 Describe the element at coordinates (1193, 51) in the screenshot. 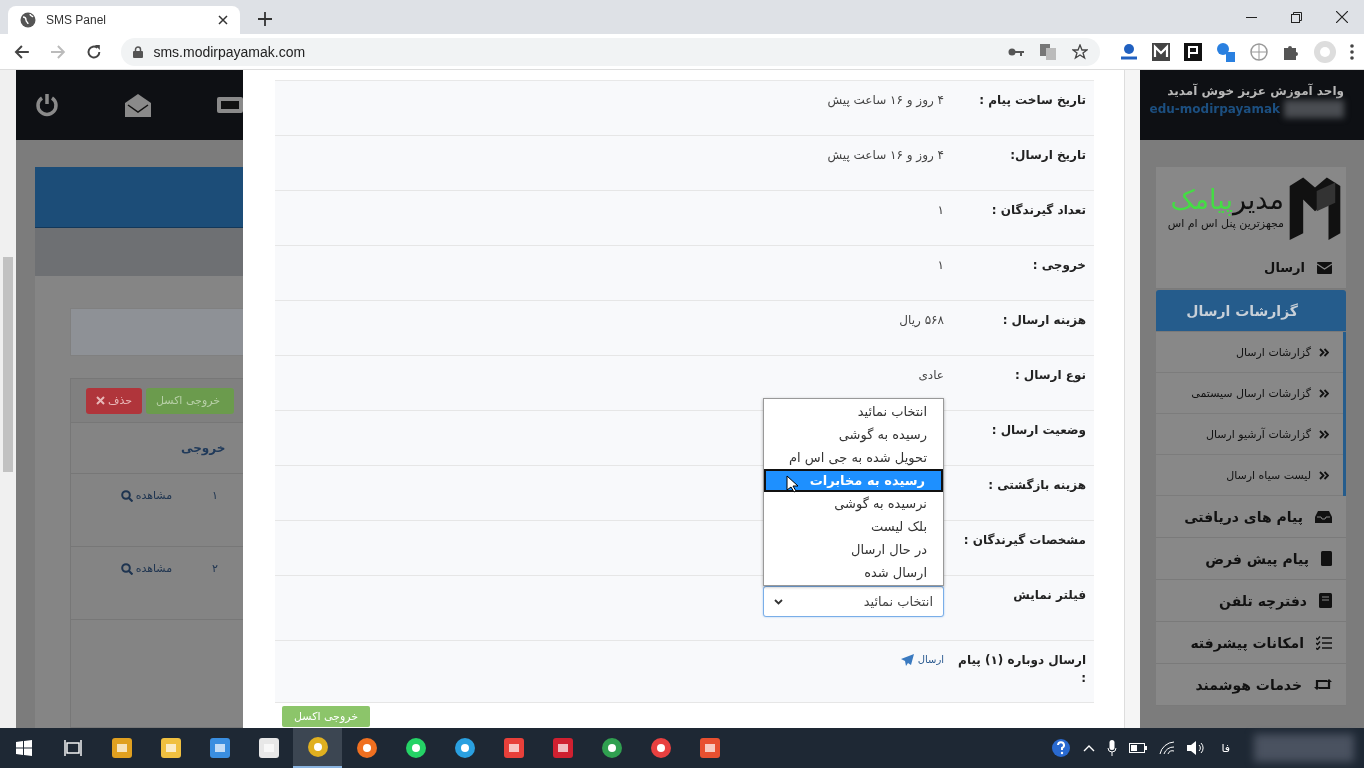

I see `flag-icon` at that location.